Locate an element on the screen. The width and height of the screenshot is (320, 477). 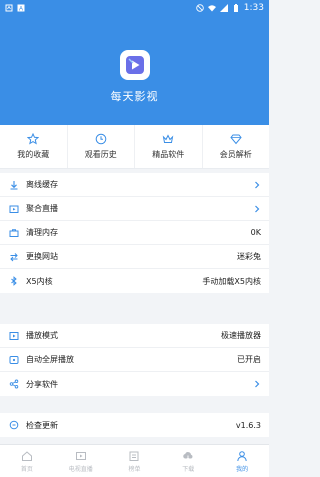
battery-icon is located at coordinates (235, 8).